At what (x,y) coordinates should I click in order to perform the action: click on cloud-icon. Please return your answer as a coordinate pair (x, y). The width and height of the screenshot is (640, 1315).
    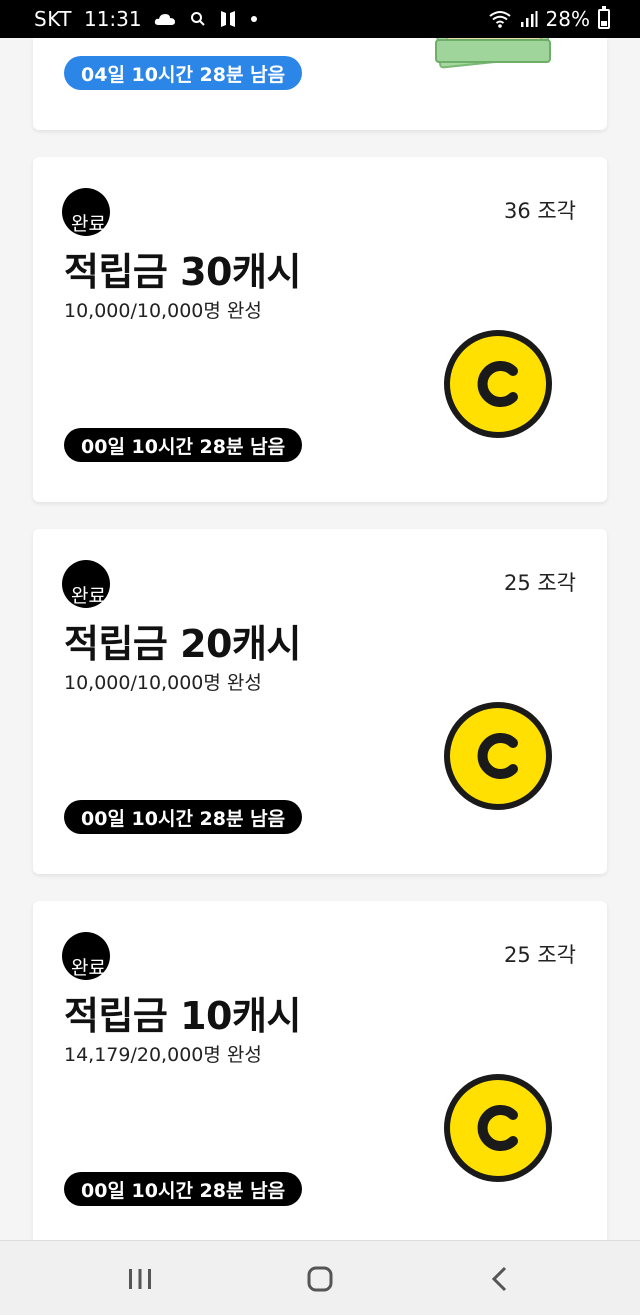
    Looking at the image, I should click on (164, 19).